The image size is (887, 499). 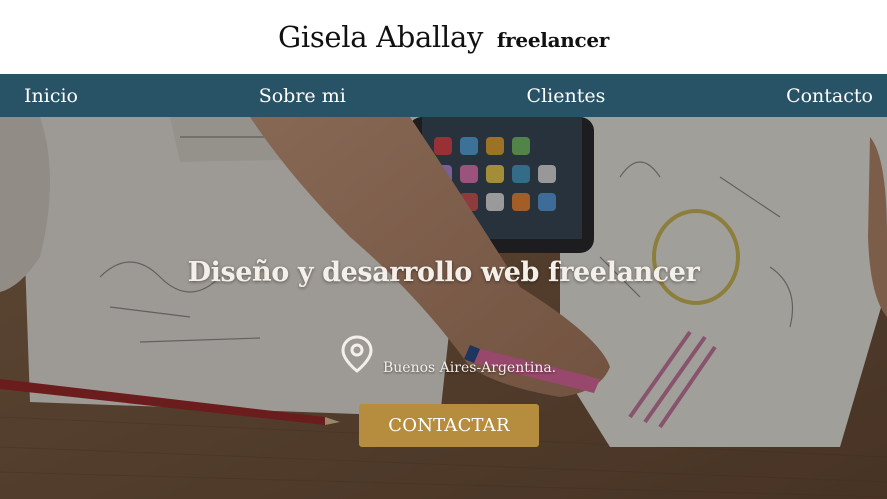 I want to click on map-pin-icon, so click(x=357, y=354).